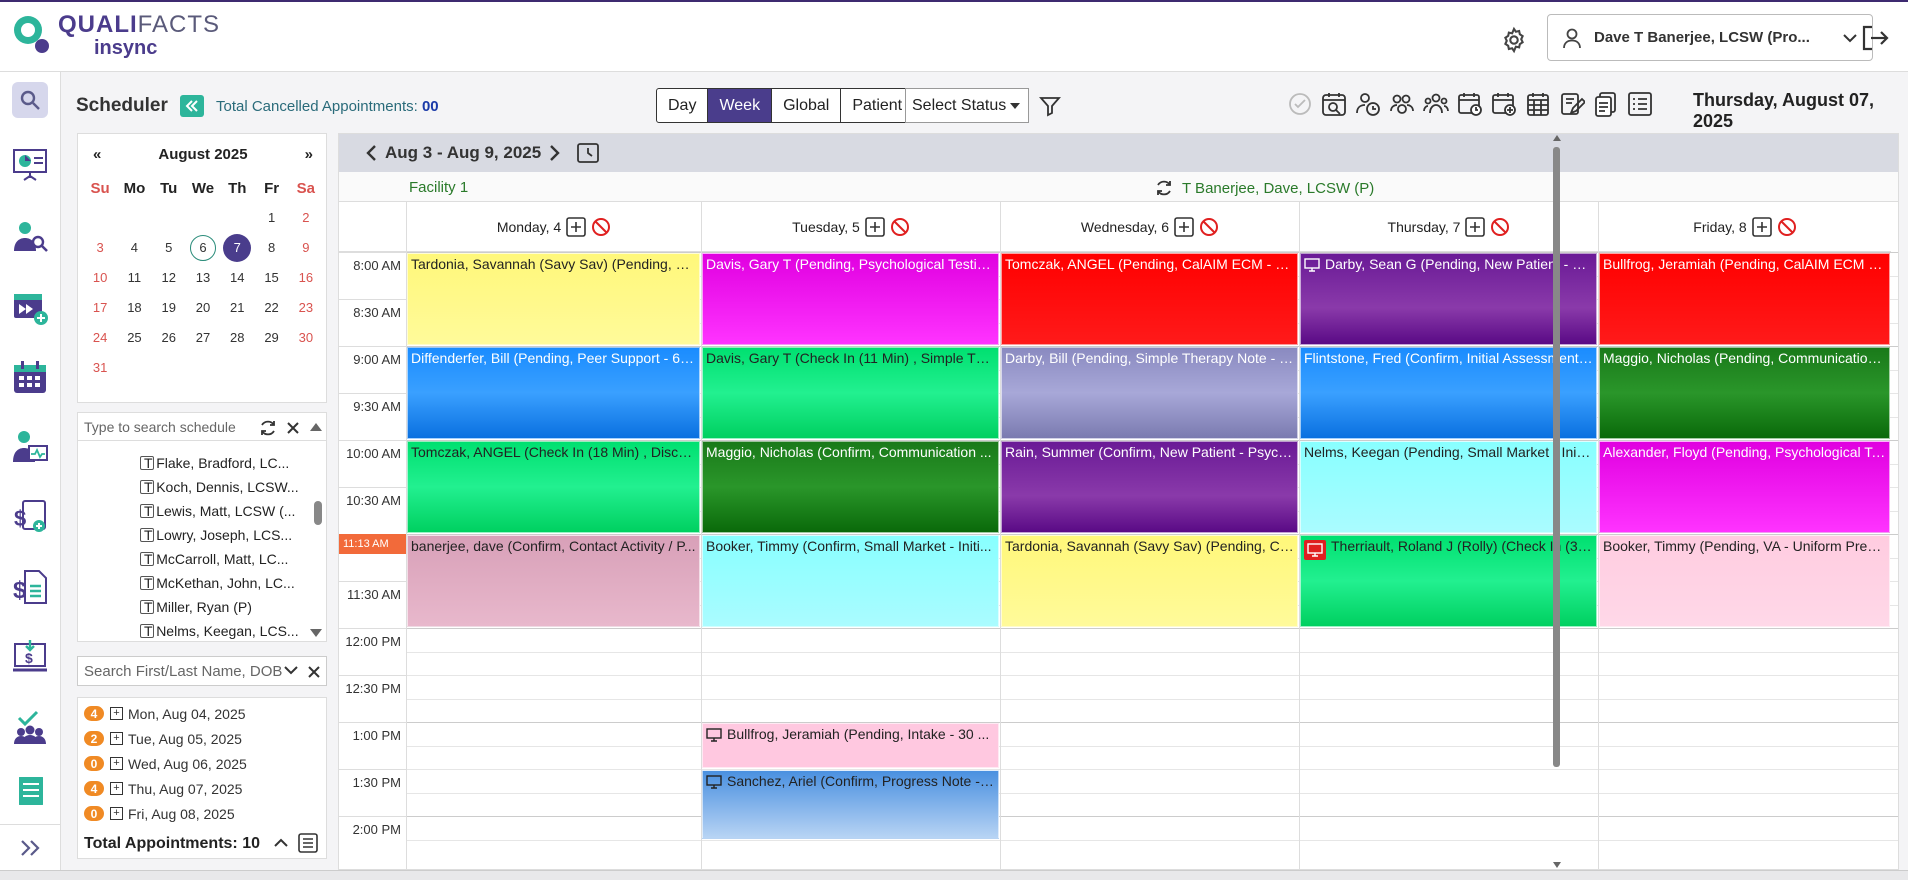 The width and height of the screenshot is (1908, 880). What do you see at coordinates (271, 338) in the screenshot?
I see `calendar-day: 29` at bounding box center [271, 338].